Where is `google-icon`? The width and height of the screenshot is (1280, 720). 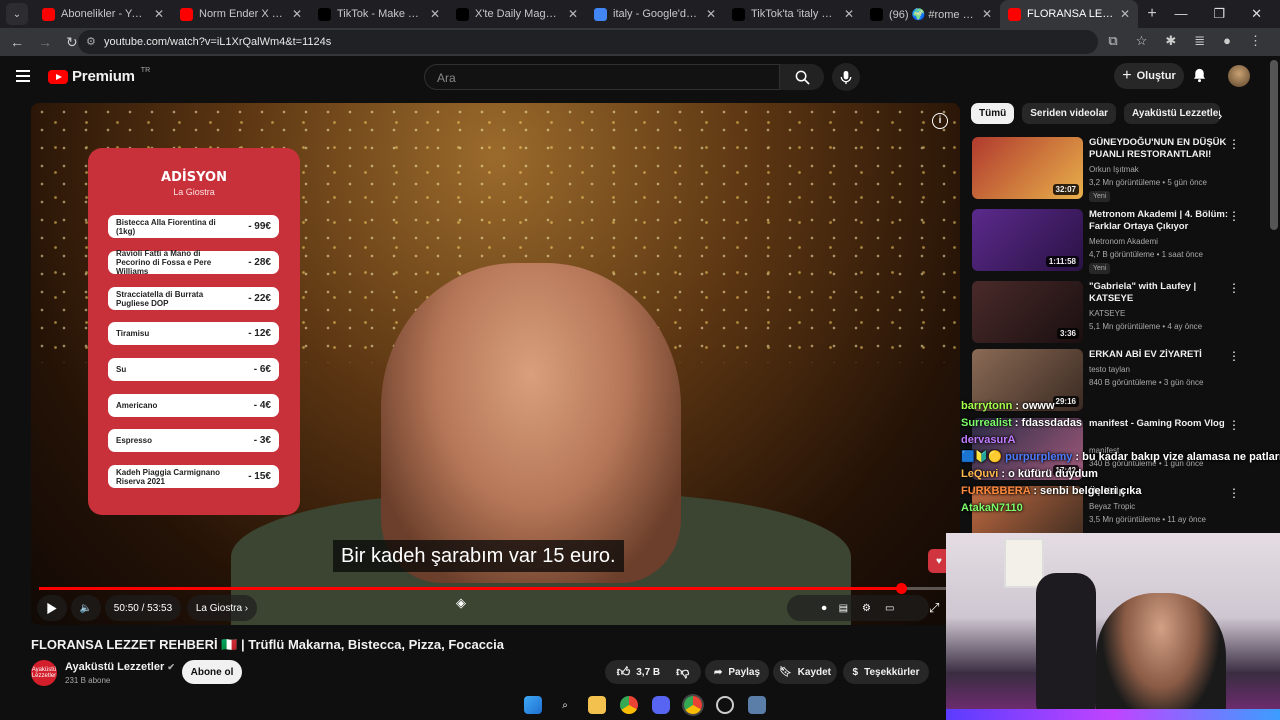
google-icon is located at coordinates (600, 14).